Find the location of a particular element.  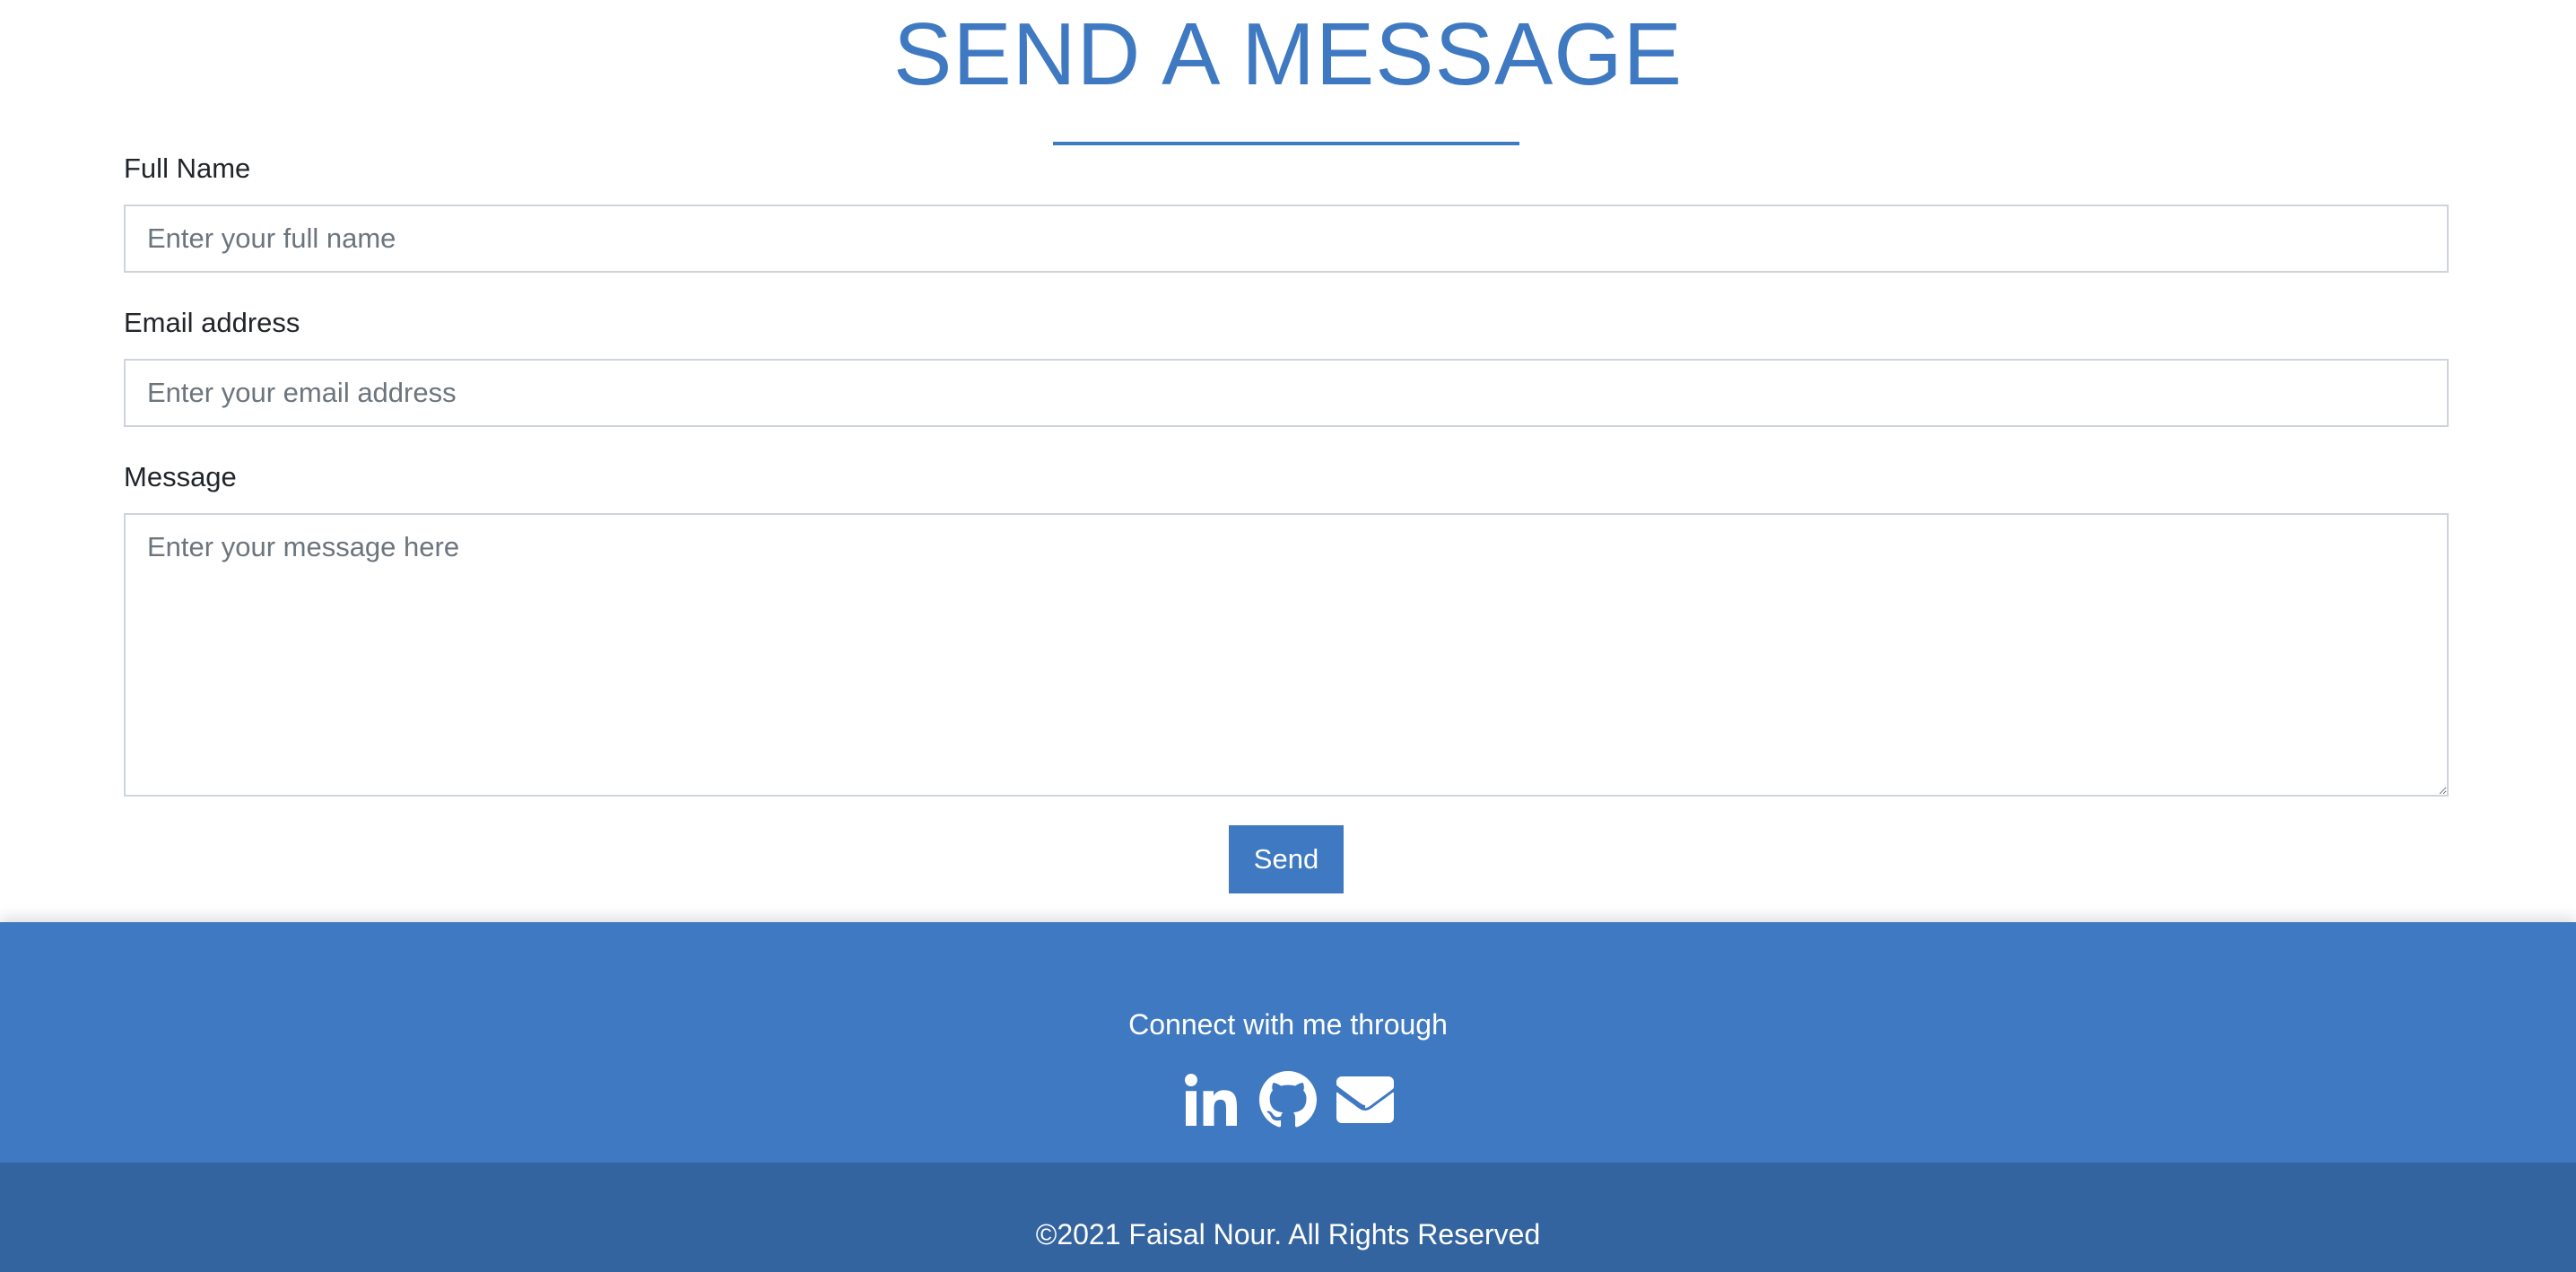

linkedin-icon is located at coordinates (1211, 1100).